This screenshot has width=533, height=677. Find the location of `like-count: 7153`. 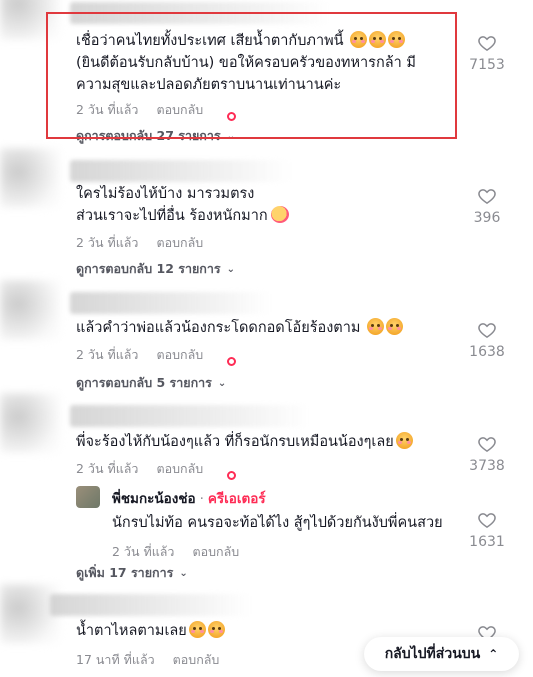

like-count: 7153 is located at coordinates (487, 65).